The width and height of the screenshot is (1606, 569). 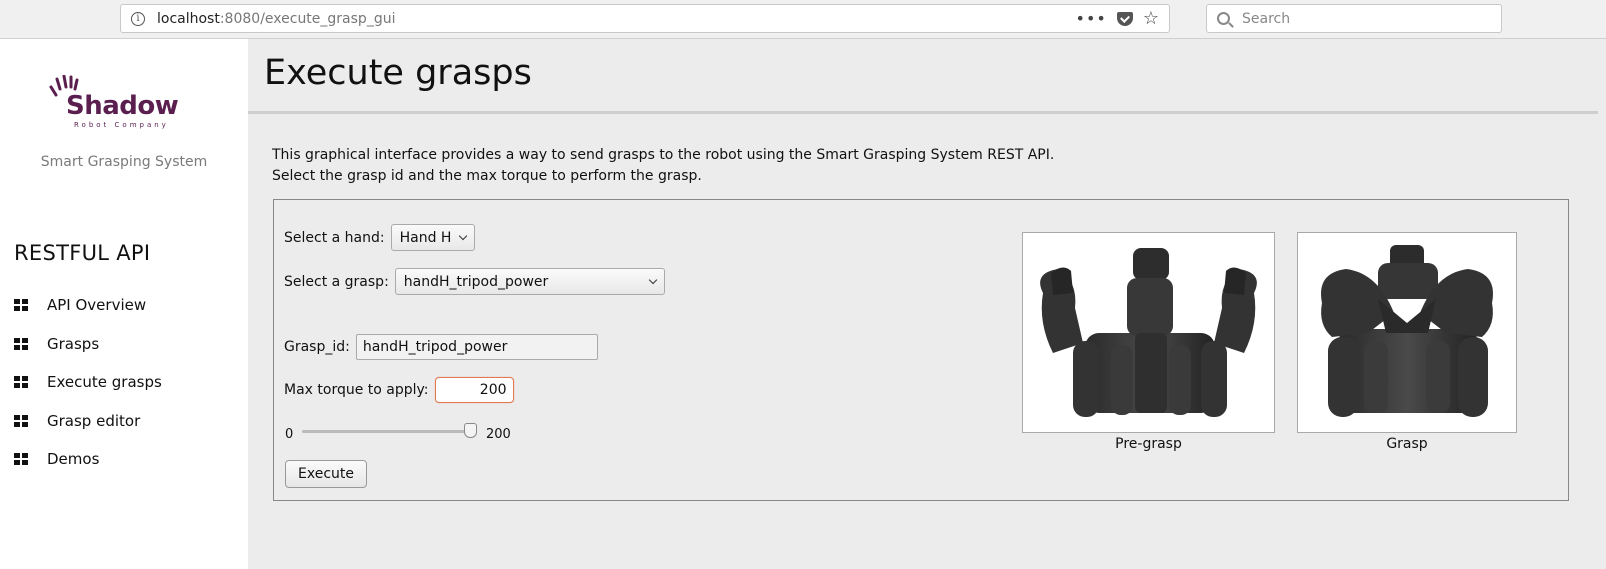 What do you see at coordinates (529, 281) in the screenshot?
I see `grasp-select: handH_tripod_power` at bounding box center [529, 281].